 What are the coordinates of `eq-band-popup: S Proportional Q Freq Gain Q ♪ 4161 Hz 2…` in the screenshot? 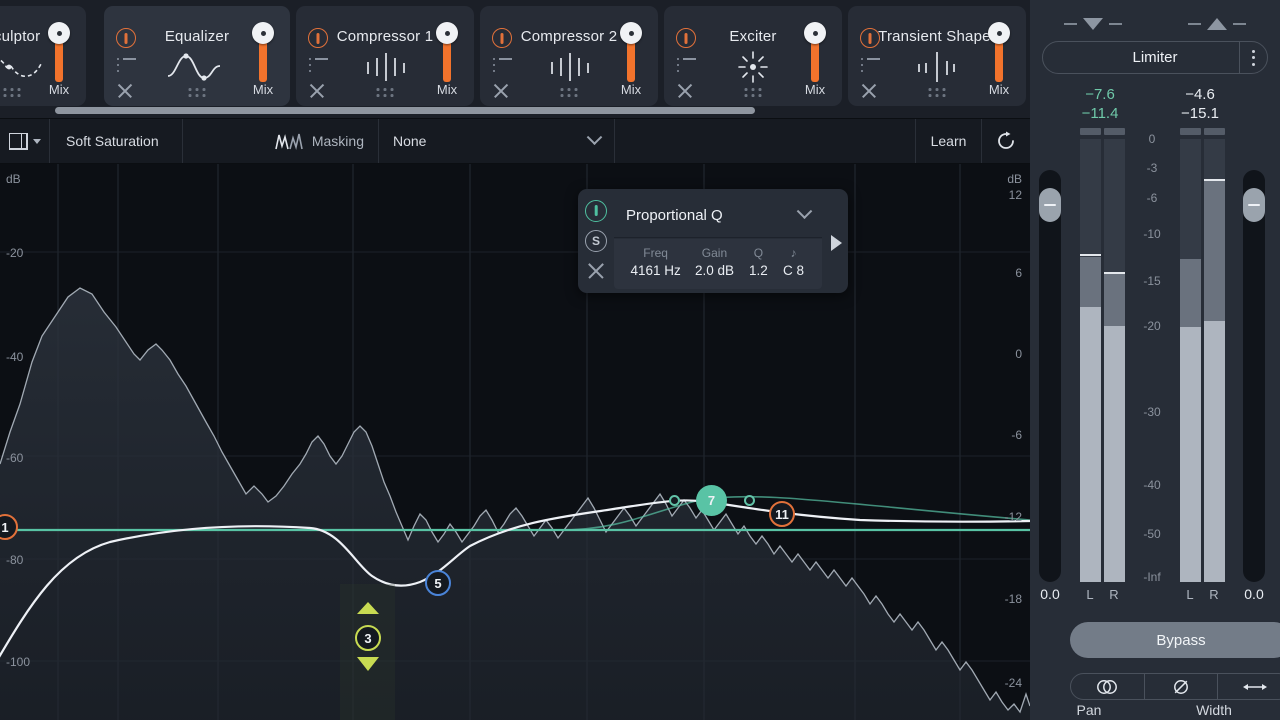 It's located at (713, 241).